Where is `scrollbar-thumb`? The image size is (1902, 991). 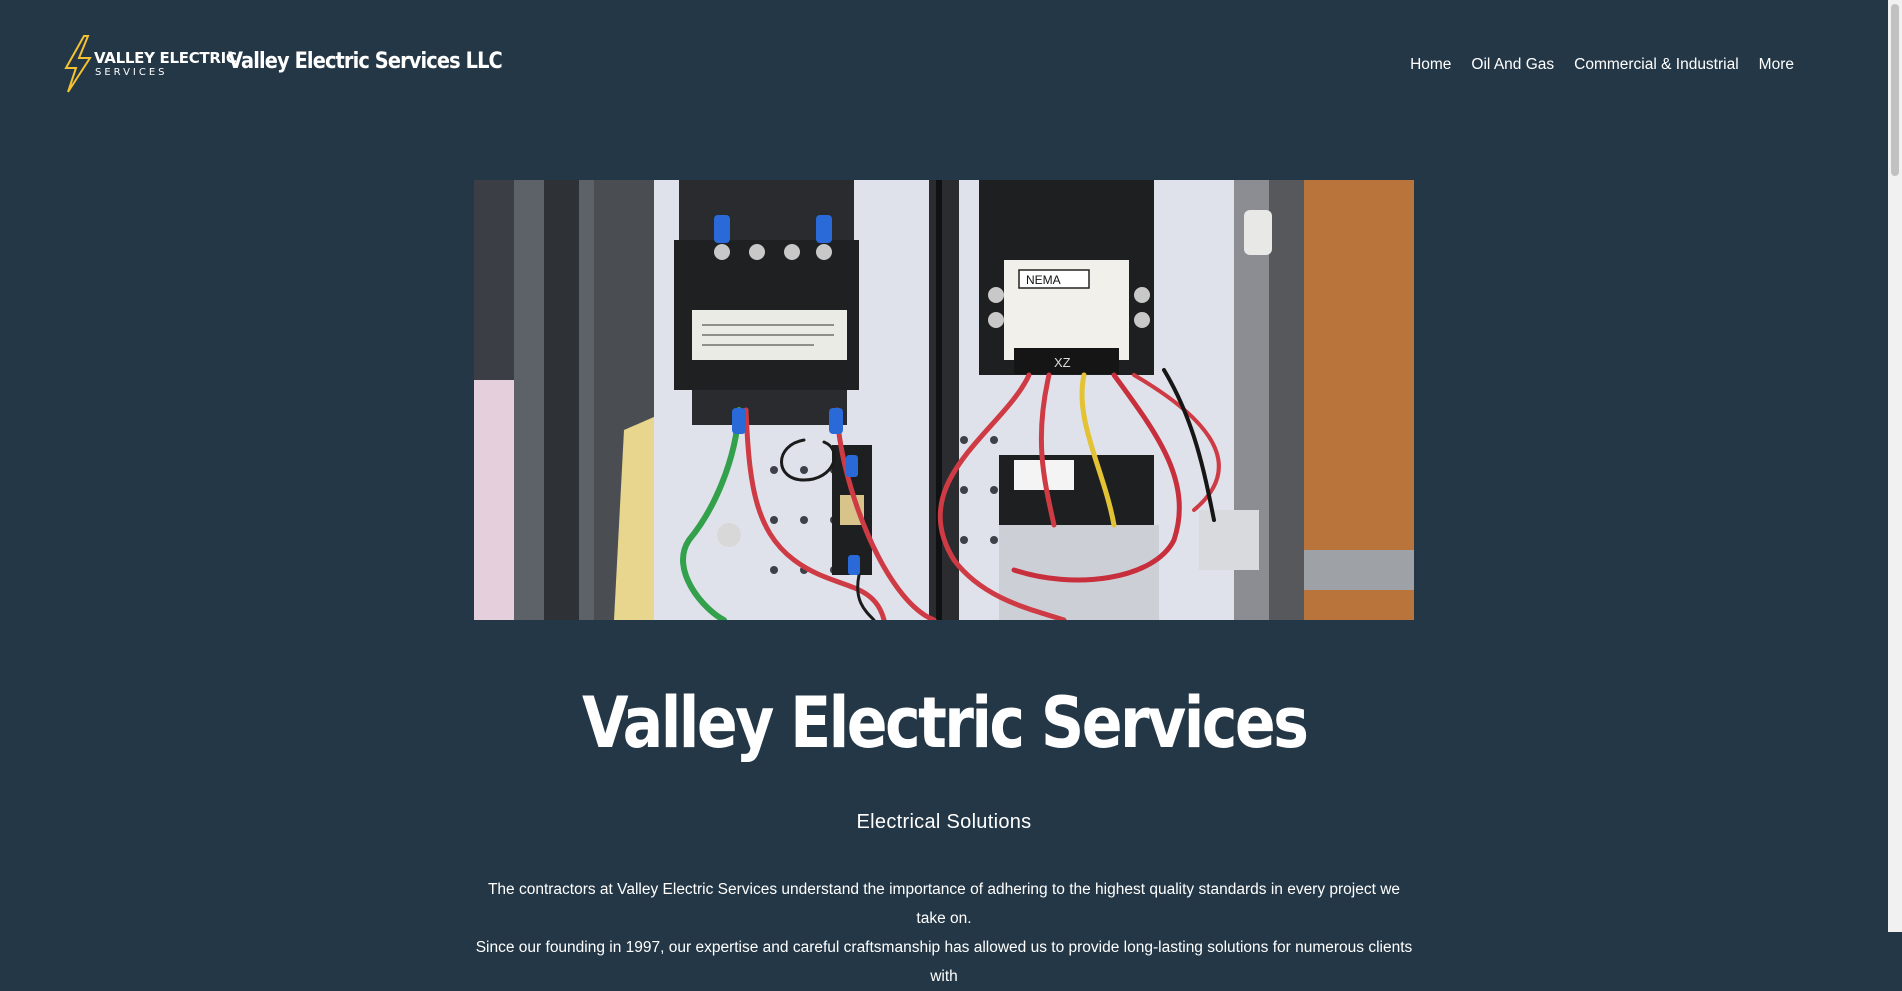 scrollbar-thumb is located at coordinates (1895, 90).